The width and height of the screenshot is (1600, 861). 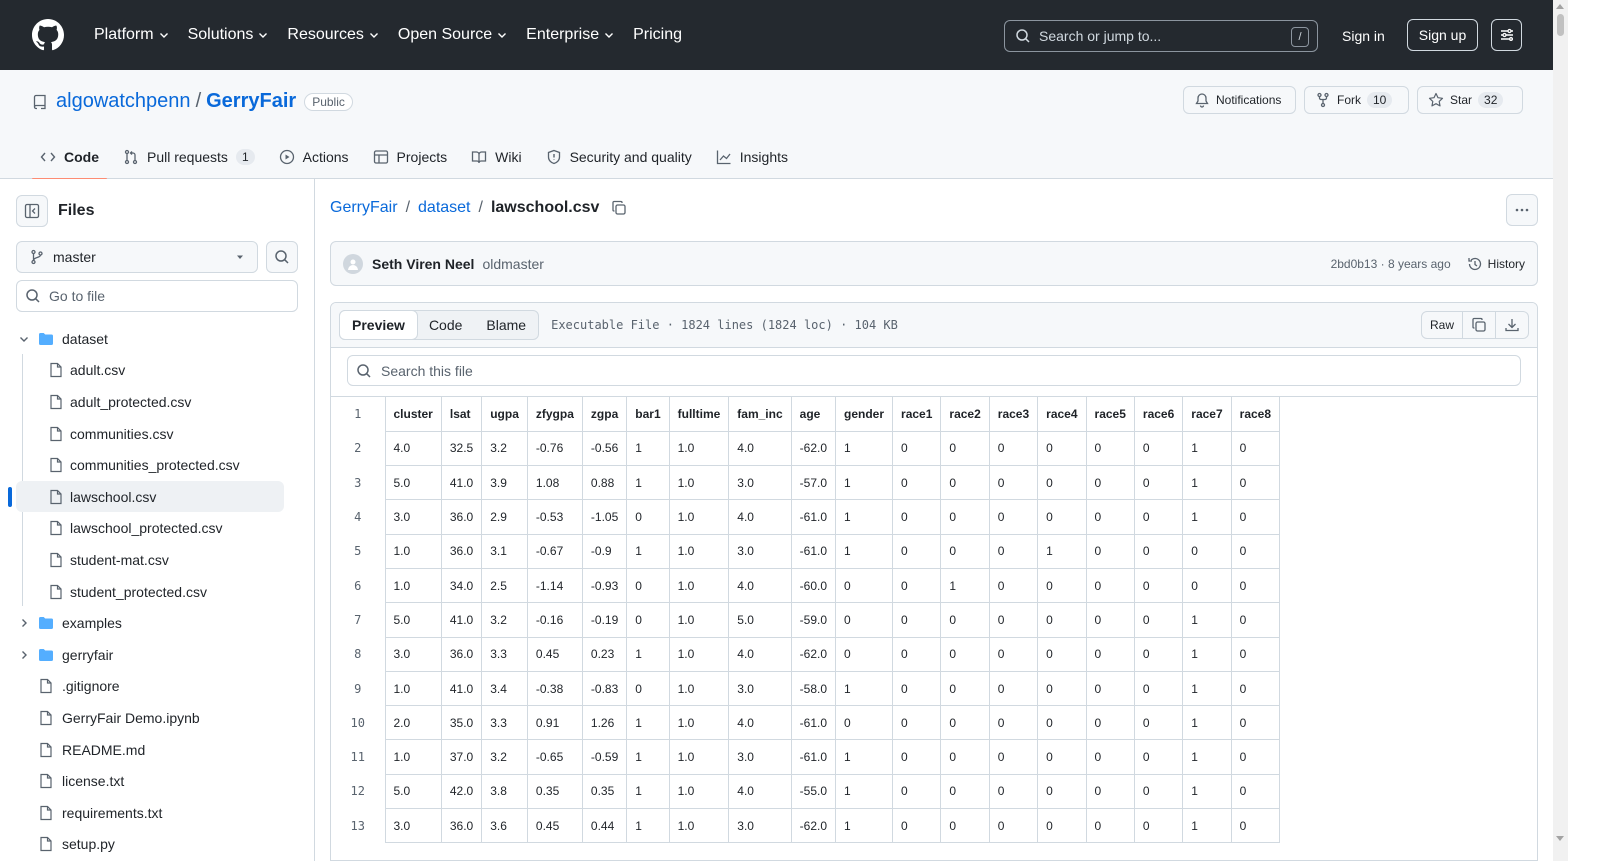 I want to click on chevron-down-icon, so click(x=24, y=339).